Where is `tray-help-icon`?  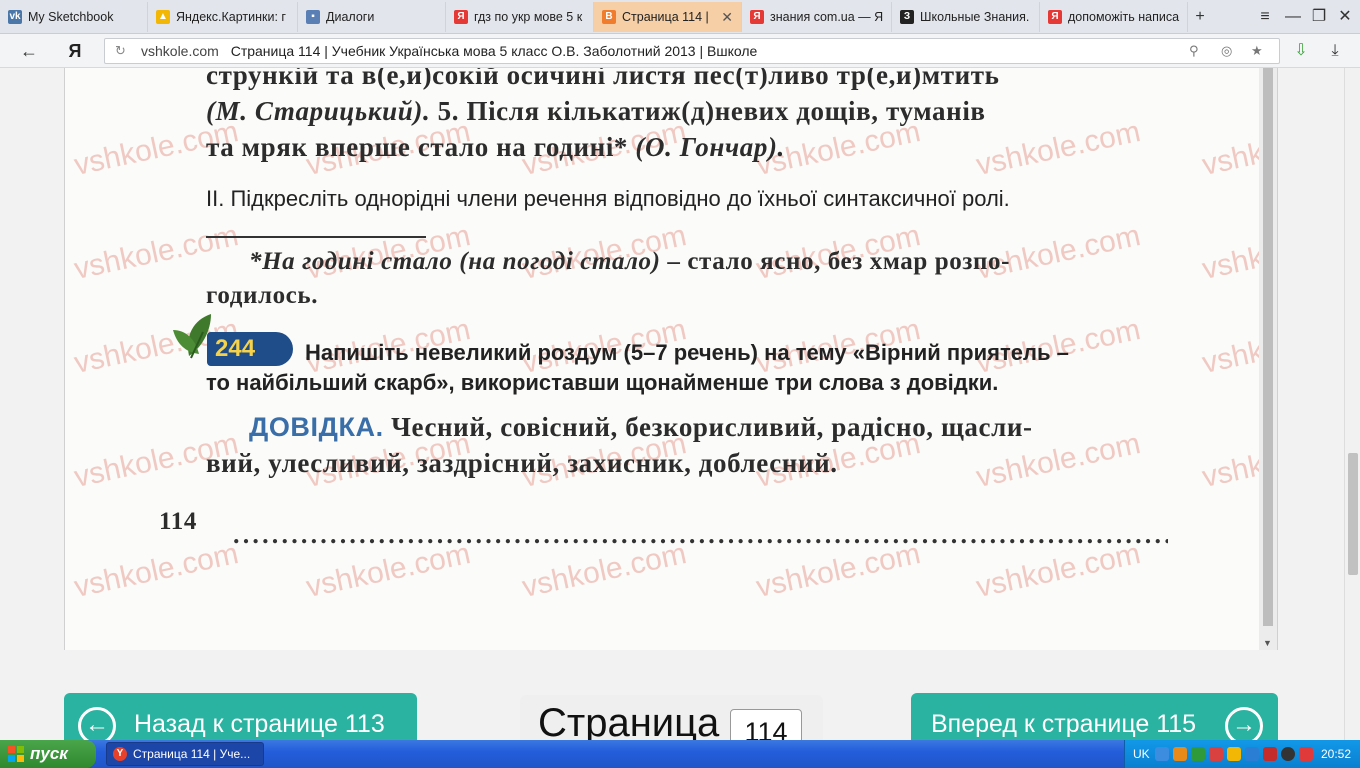
tray-help-icon is located at coordinates (1234, 754).